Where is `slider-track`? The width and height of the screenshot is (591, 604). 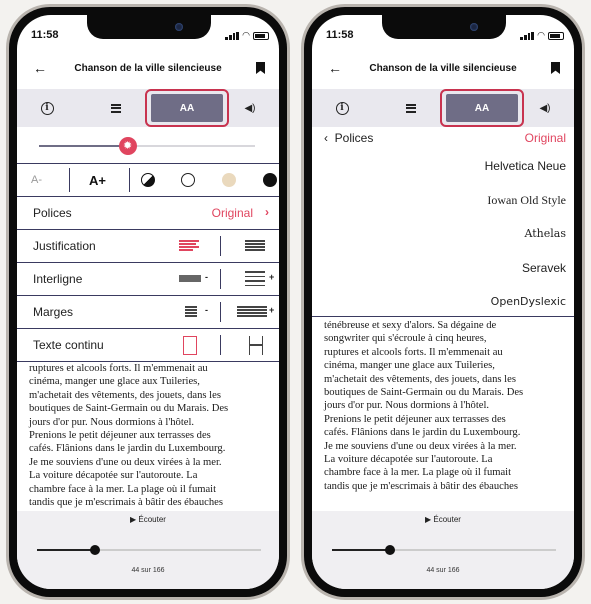
slider-track is located at coordinates (147, 146).